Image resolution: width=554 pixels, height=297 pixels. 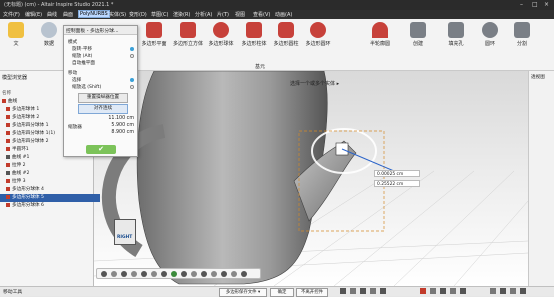 I want to click on confirm-check-icon: ✔, so click(x=101, y=149).